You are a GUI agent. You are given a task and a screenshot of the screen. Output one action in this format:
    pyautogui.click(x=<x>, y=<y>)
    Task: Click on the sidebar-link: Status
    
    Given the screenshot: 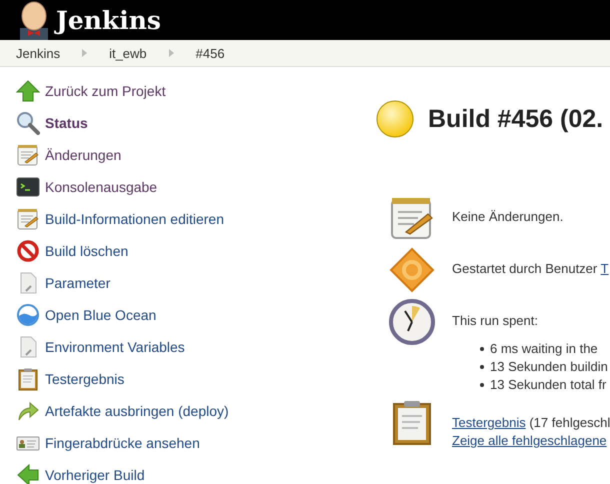 What is the action you would take?
    pyautogui.click(x=66, y=123)
    